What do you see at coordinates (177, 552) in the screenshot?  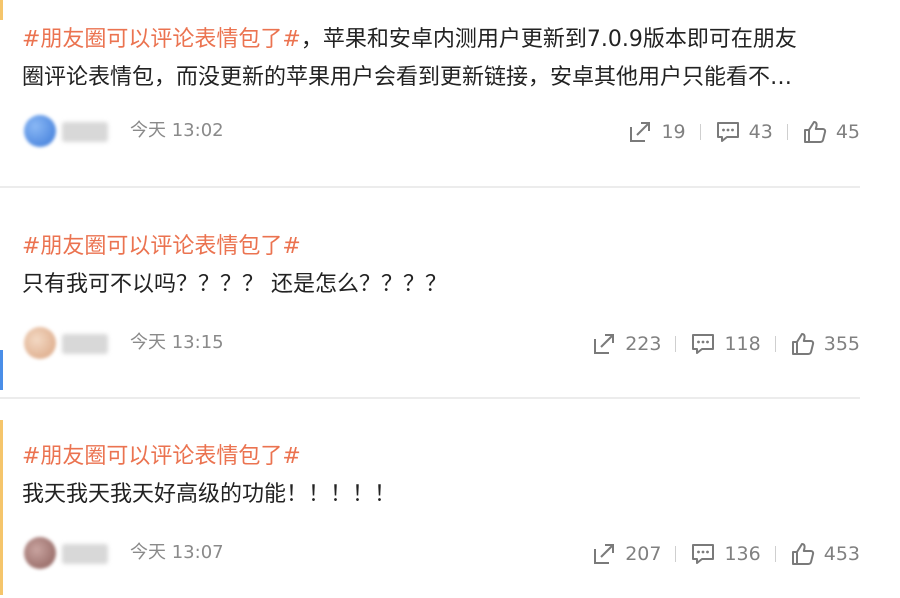 I see `post-time: 今天 13:07` at bounding box center [177, 552].